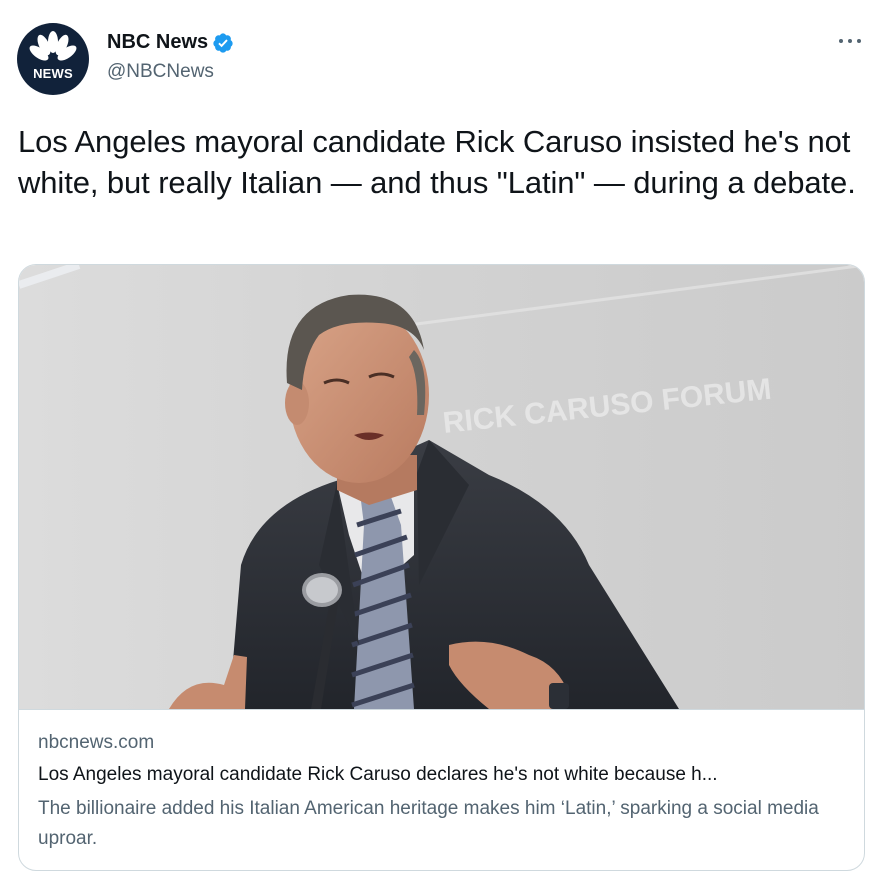  Describe the element at coordinates (53, 73) in the screenshot. I see `avatar-label: NEWS` at that location.